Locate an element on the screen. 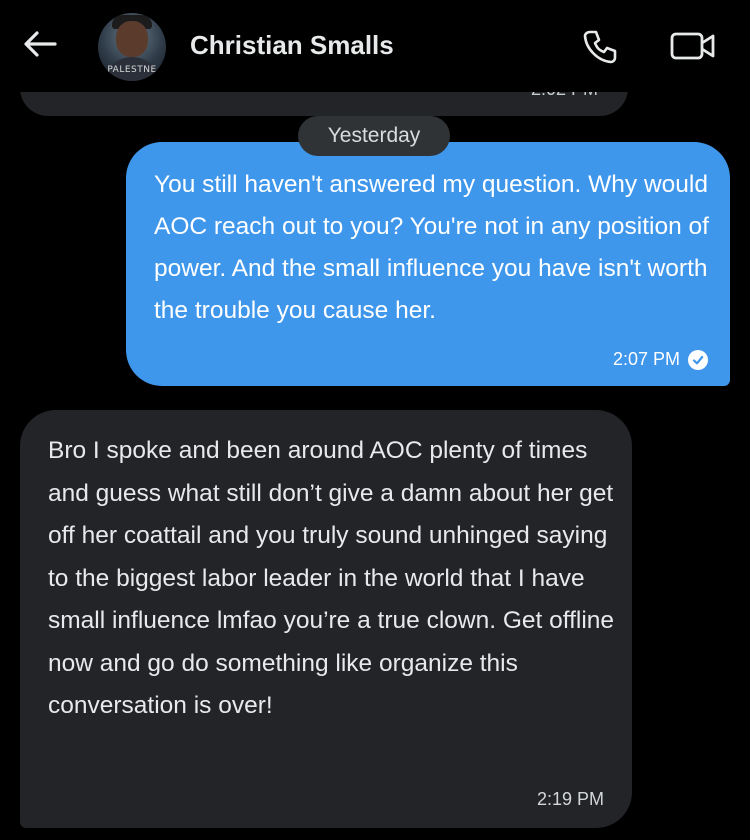 This screenshot has height=840, width=750. back-arrow-icon is located at coordinates (40, 44).